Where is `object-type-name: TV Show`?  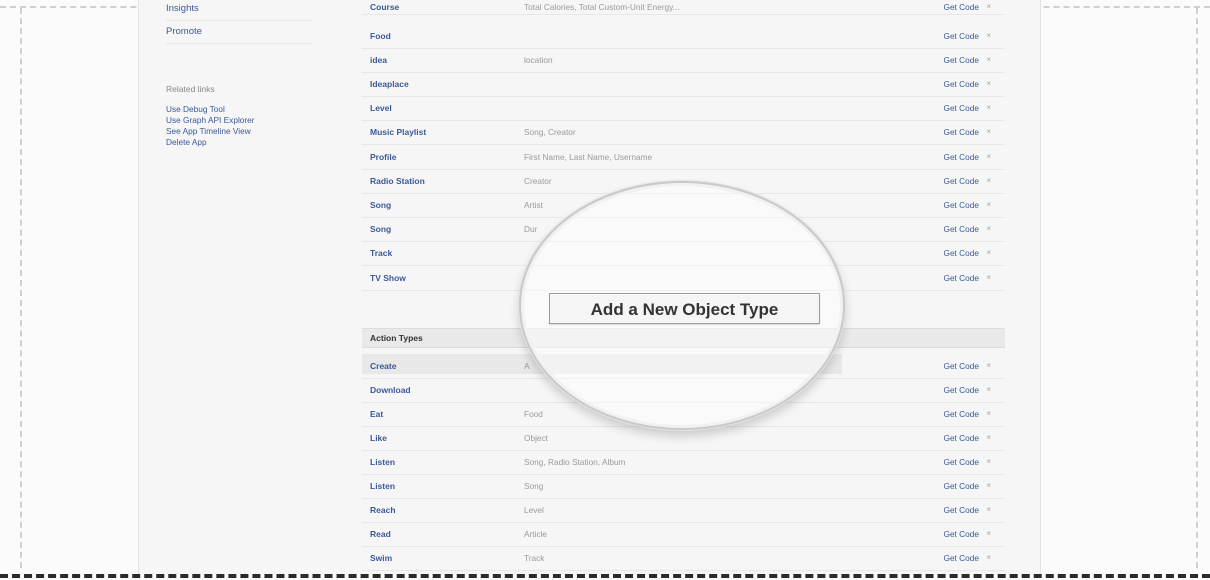 object-type-name: TV Show is located at coordinates (388, 278).